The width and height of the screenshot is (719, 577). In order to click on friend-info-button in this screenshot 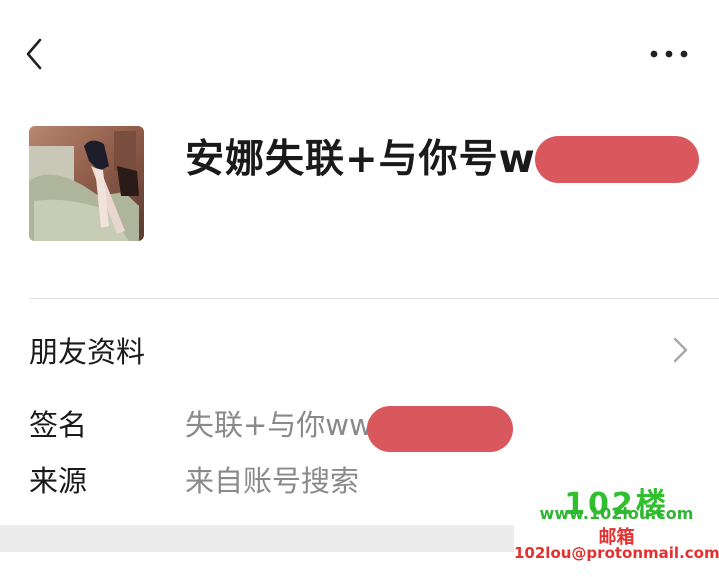, I will do `click(680, 350)`.